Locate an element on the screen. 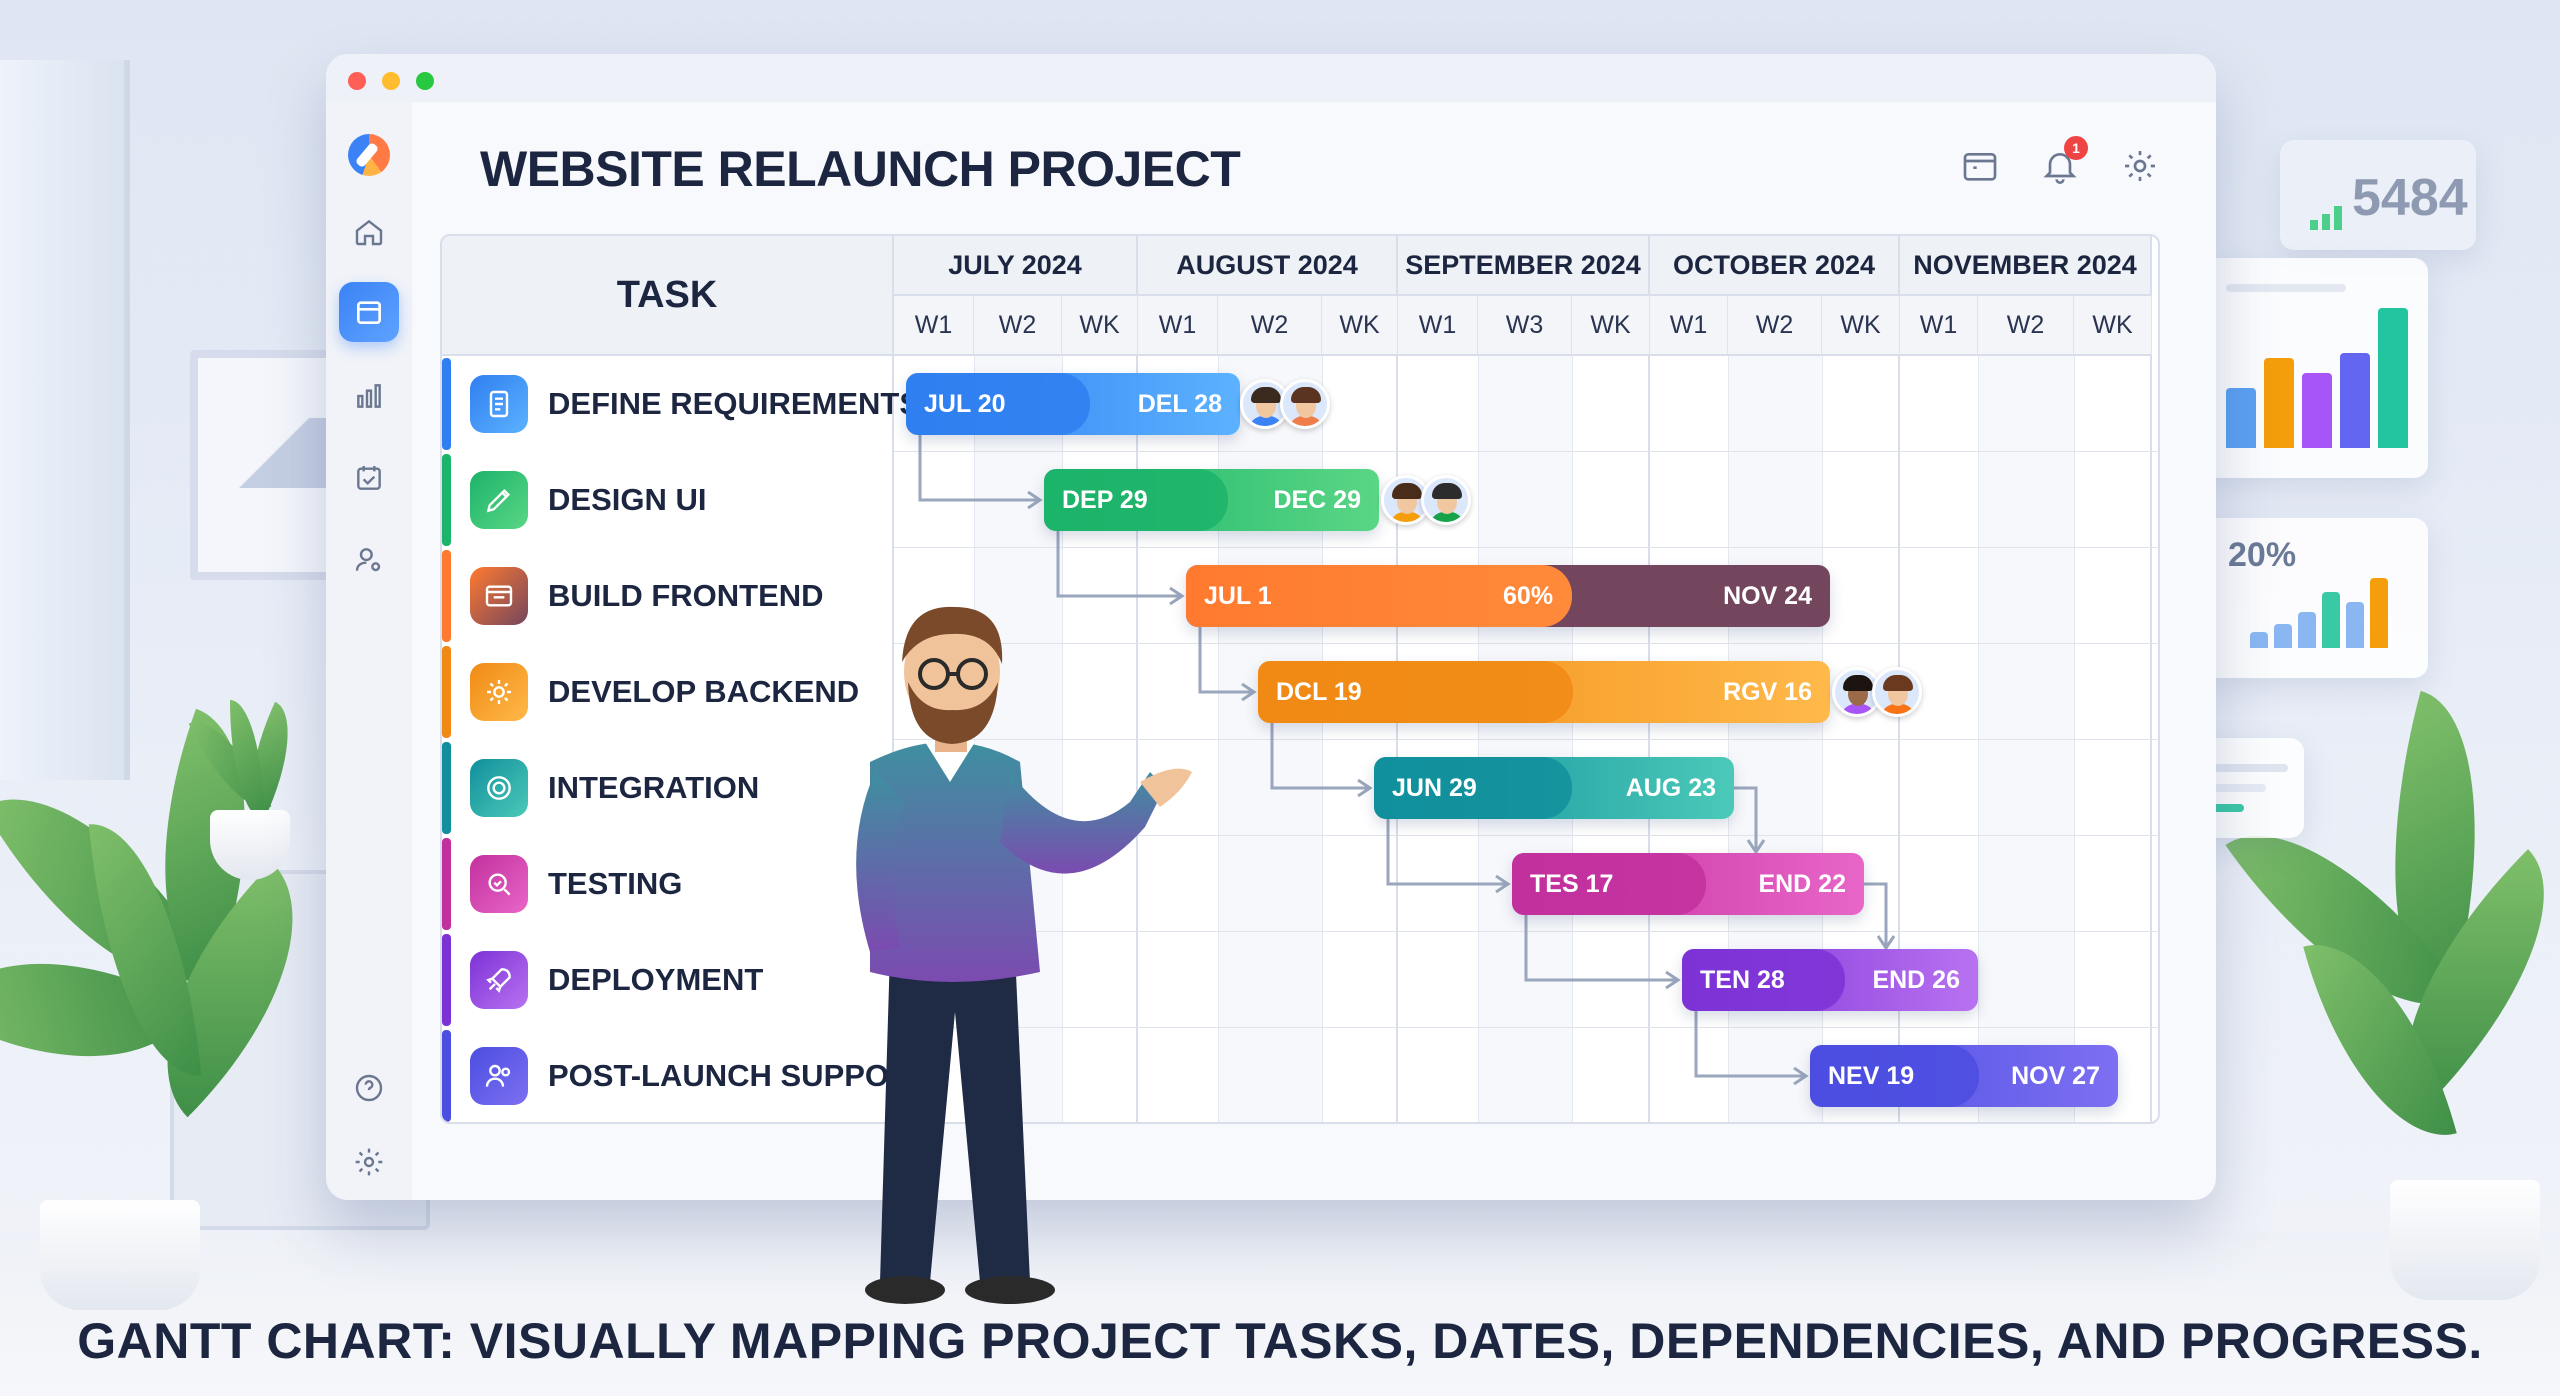 This screenshot has width=2560, height=1396. task-name: DEPLOYMENT is located at coordinates (656, 979).